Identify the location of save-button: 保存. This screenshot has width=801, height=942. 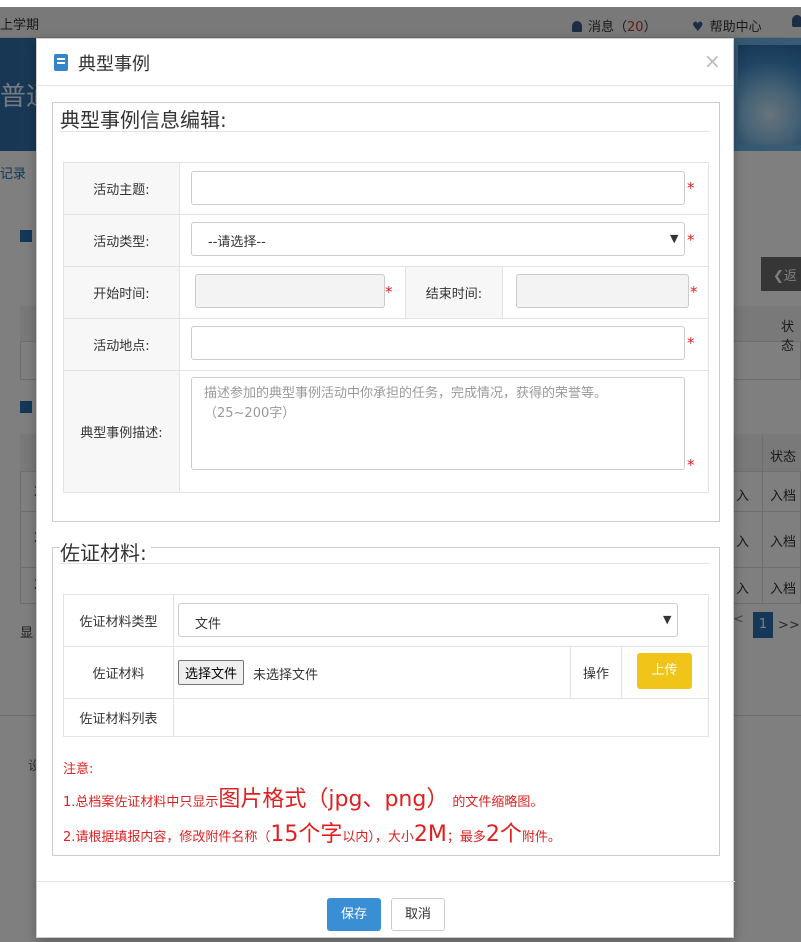
(354, 914).